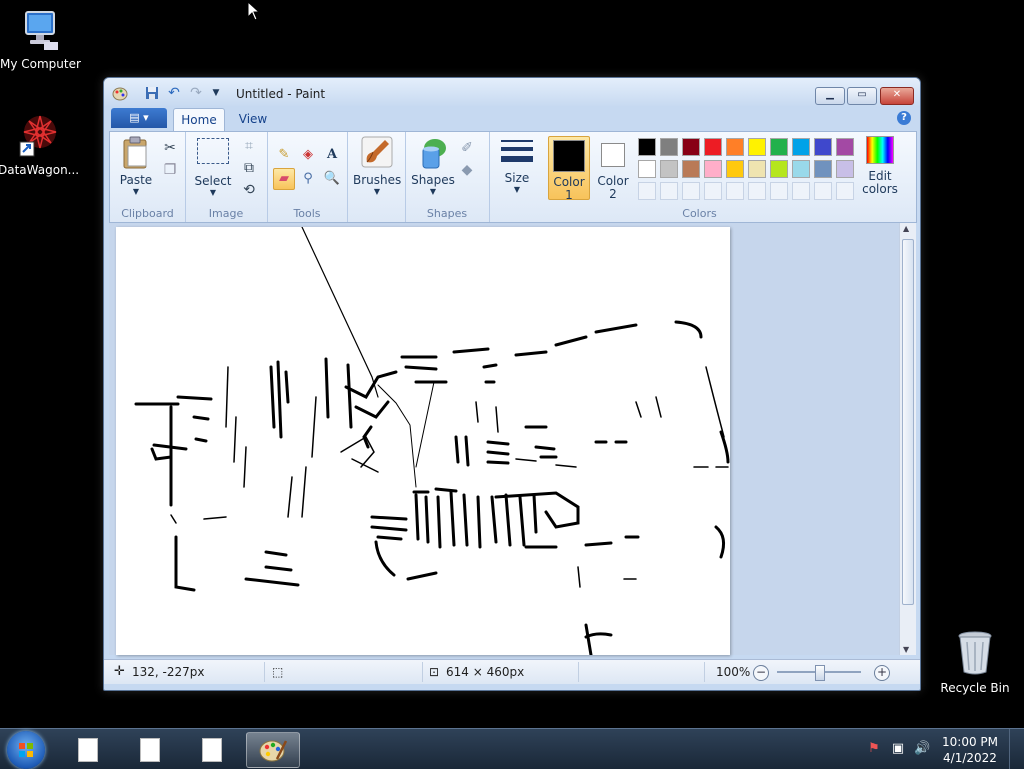 The height and width of the screenshot is (769, 1024). I want to click on color1-button: Color 1, so click(569, 169).